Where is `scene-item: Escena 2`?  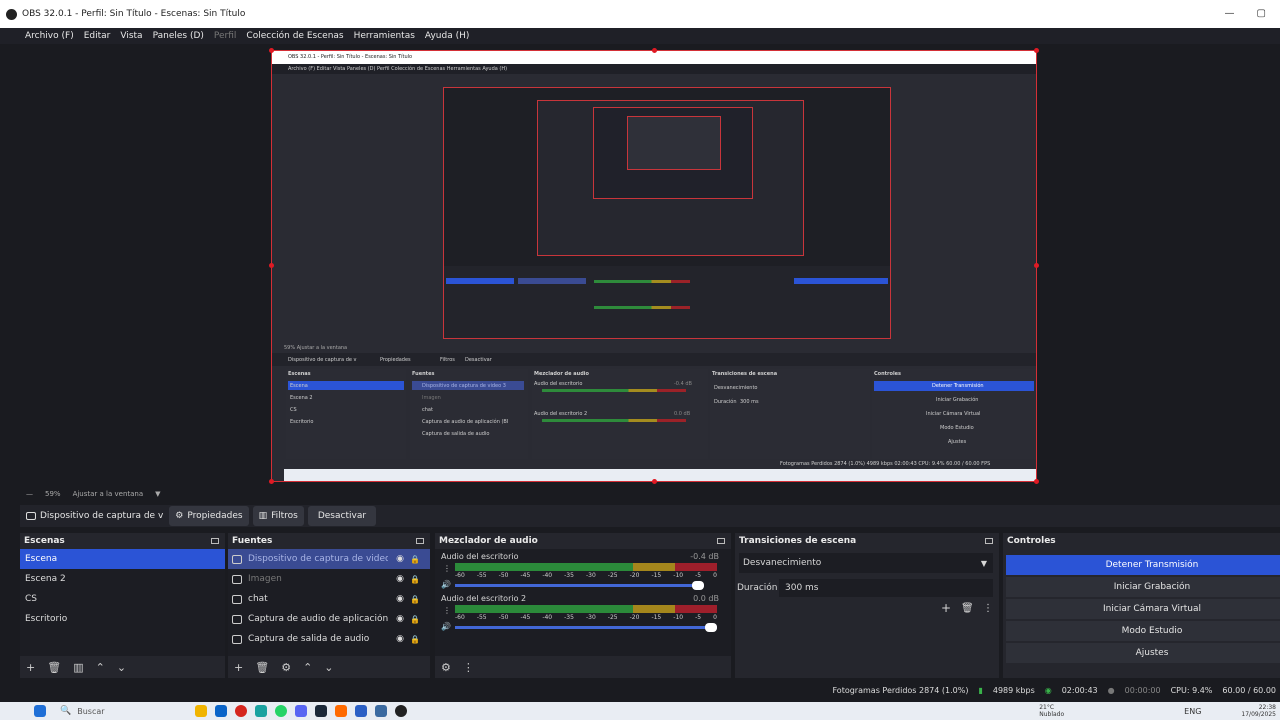 scene-item: Escena 2 is located at coordinates (122, 579).